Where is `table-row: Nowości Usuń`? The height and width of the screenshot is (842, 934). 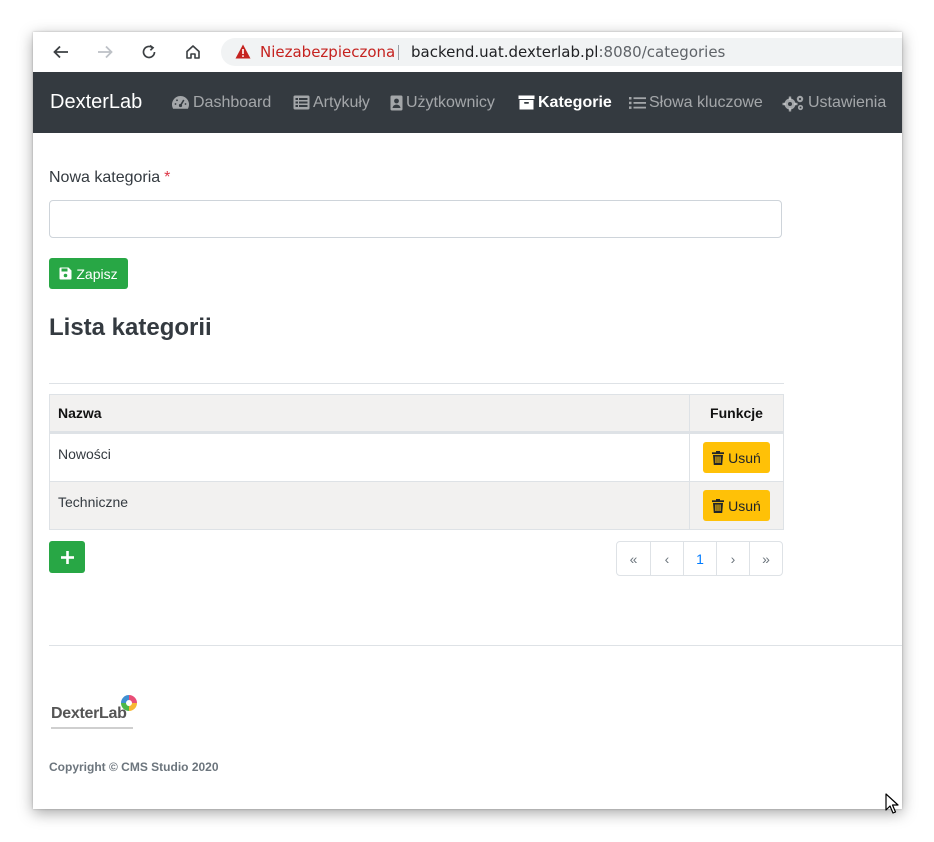
table-row: Nowości Usuń is located at coordinates (416, 457).